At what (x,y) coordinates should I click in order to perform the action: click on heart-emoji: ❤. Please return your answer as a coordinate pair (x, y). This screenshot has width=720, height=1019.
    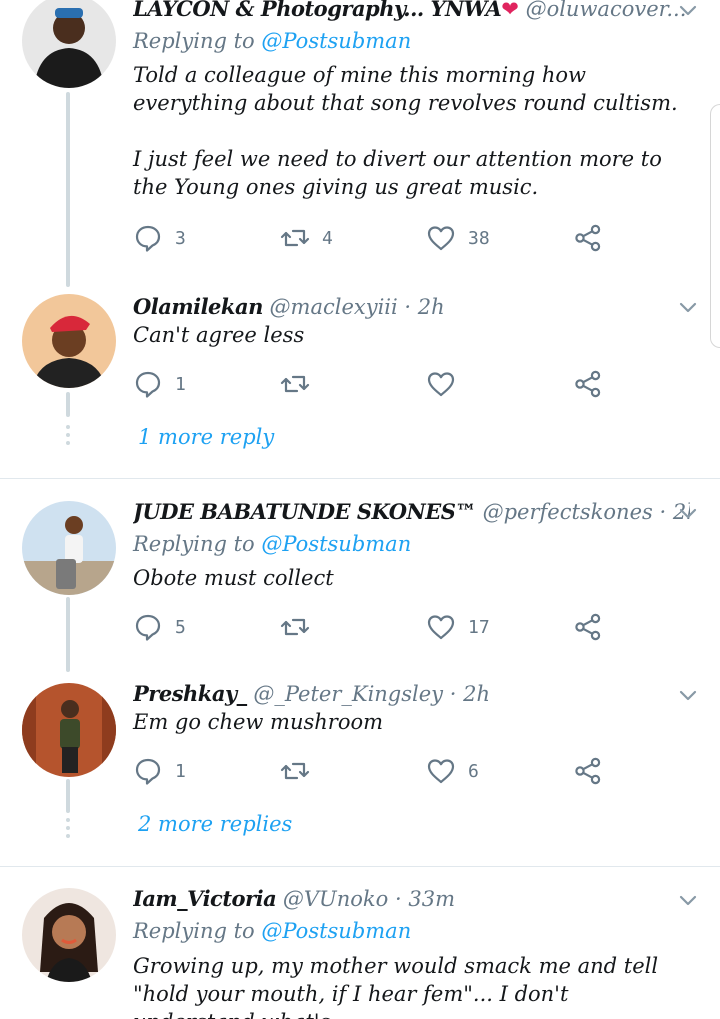
    Looking at the image, I should click on (510, 10).